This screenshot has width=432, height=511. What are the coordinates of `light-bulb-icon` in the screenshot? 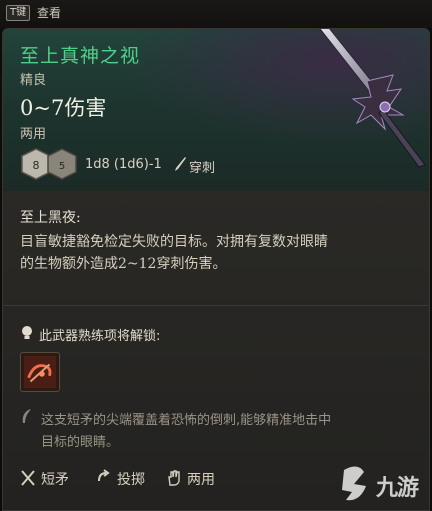 It's located at (27, 332).